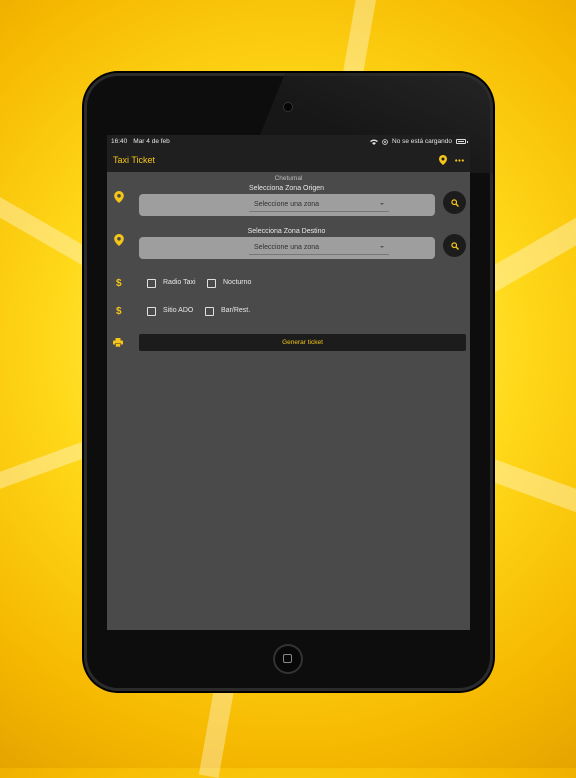 The height and width of the screenshot is (778, 576). I want to click on radio-taxi-checkbox, so click(151, 283).